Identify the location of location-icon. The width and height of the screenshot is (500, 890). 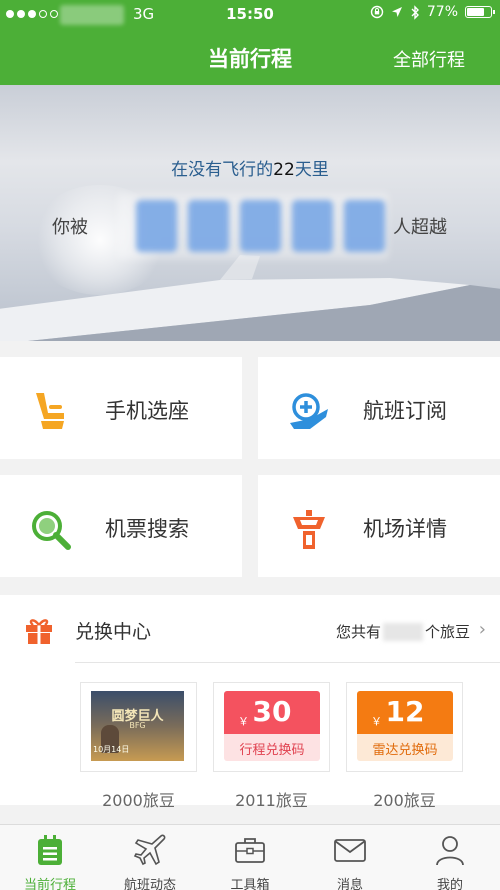
(396, 12).